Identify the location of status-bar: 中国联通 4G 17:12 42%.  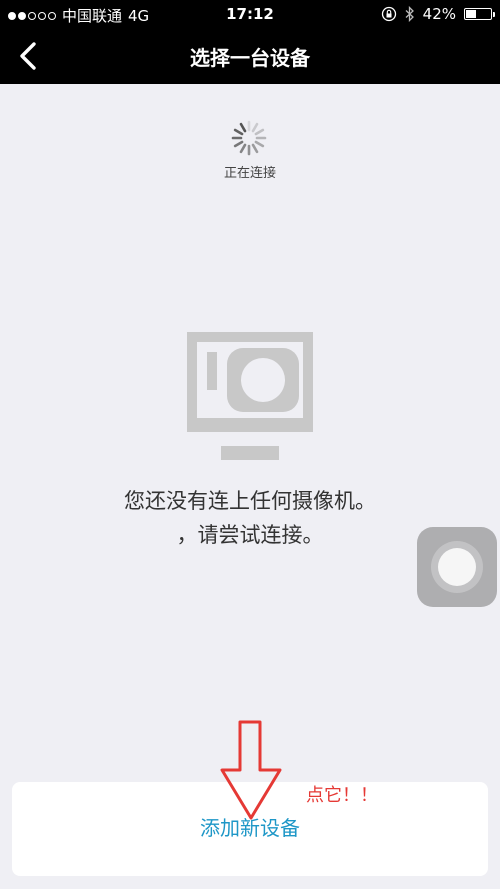
(250, 14).